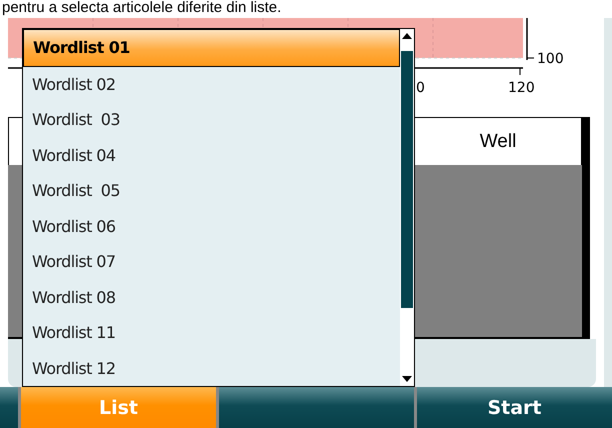 This screenshot has width=612, height=428. Describe the element at coordinates (586, 141) in the screenshot. I see `table-border` at that location.